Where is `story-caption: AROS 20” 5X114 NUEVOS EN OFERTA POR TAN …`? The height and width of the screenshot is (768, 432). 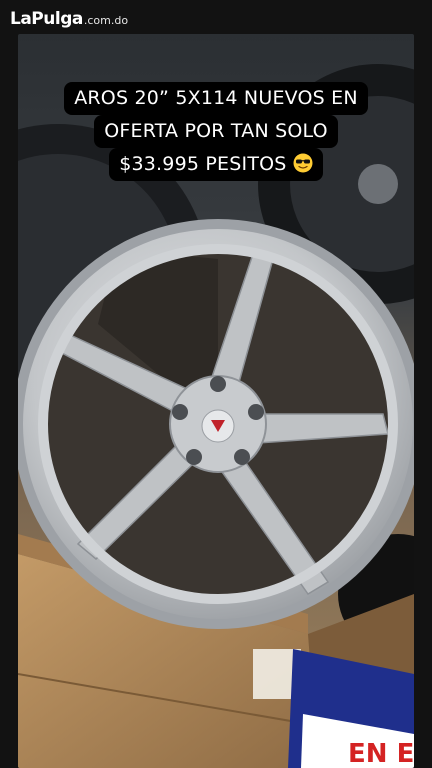 story-caption: AROS 20” 5X114 NUEVOS EN OFERTA POR TAN … is located at coordinates (216, 131).